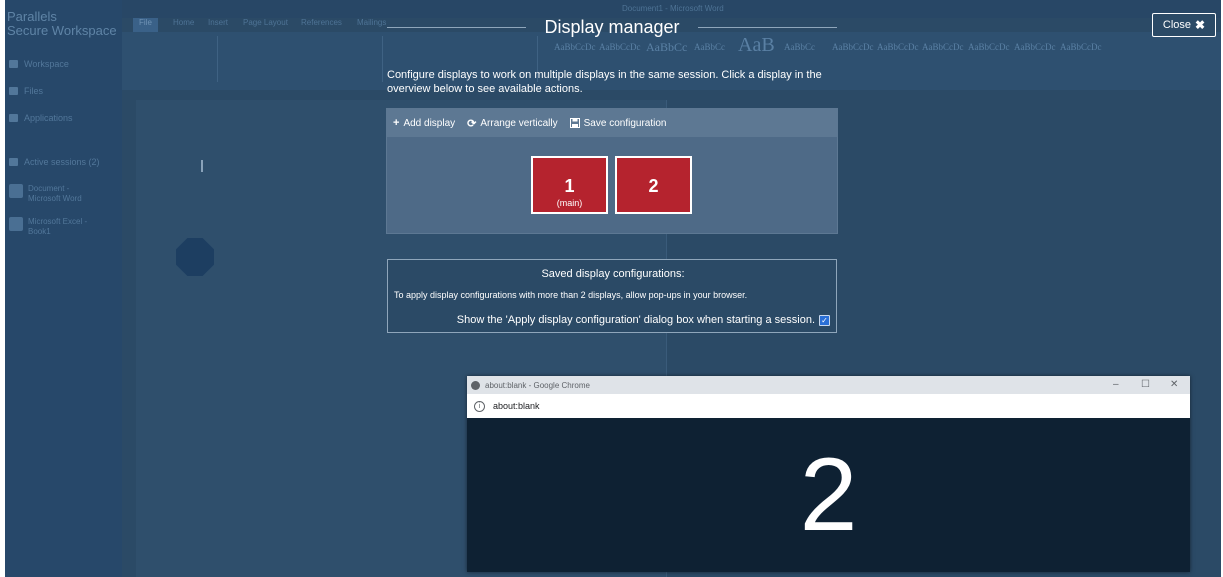  Describe the element at coordinates (989, 47) in the screenshot. I see `style-strong: AaBbCcDc` at that location.